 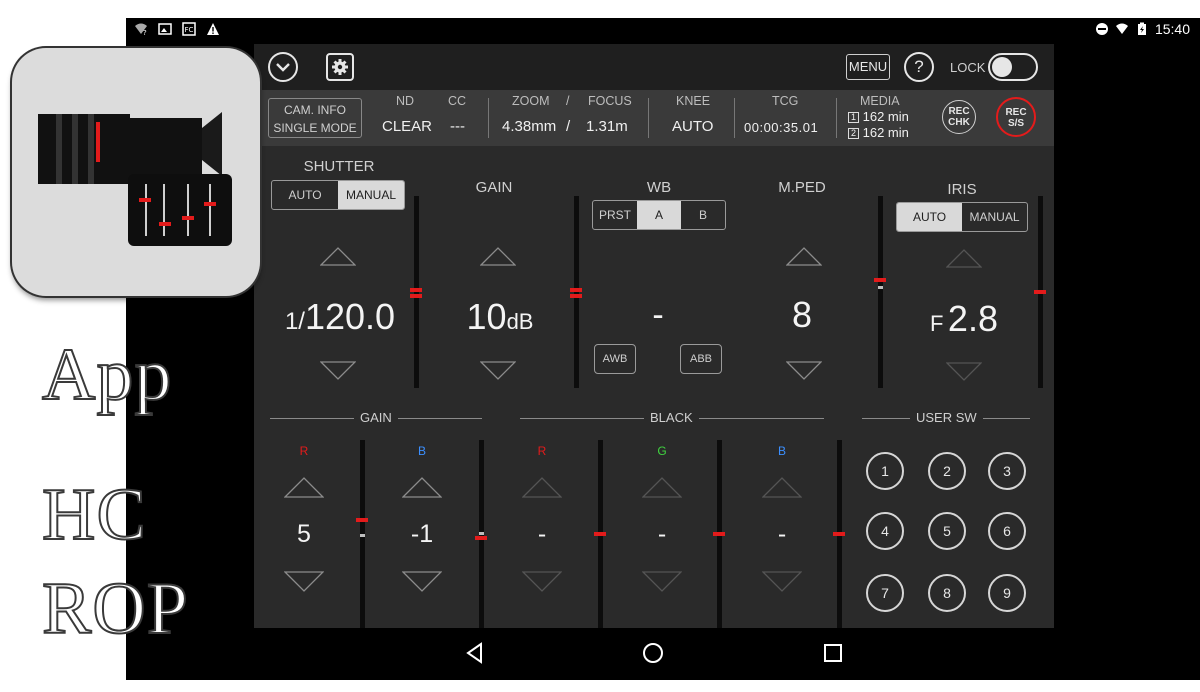 I want to click on shutter-manual-option: MANUAL, so click(x=371, y=195).